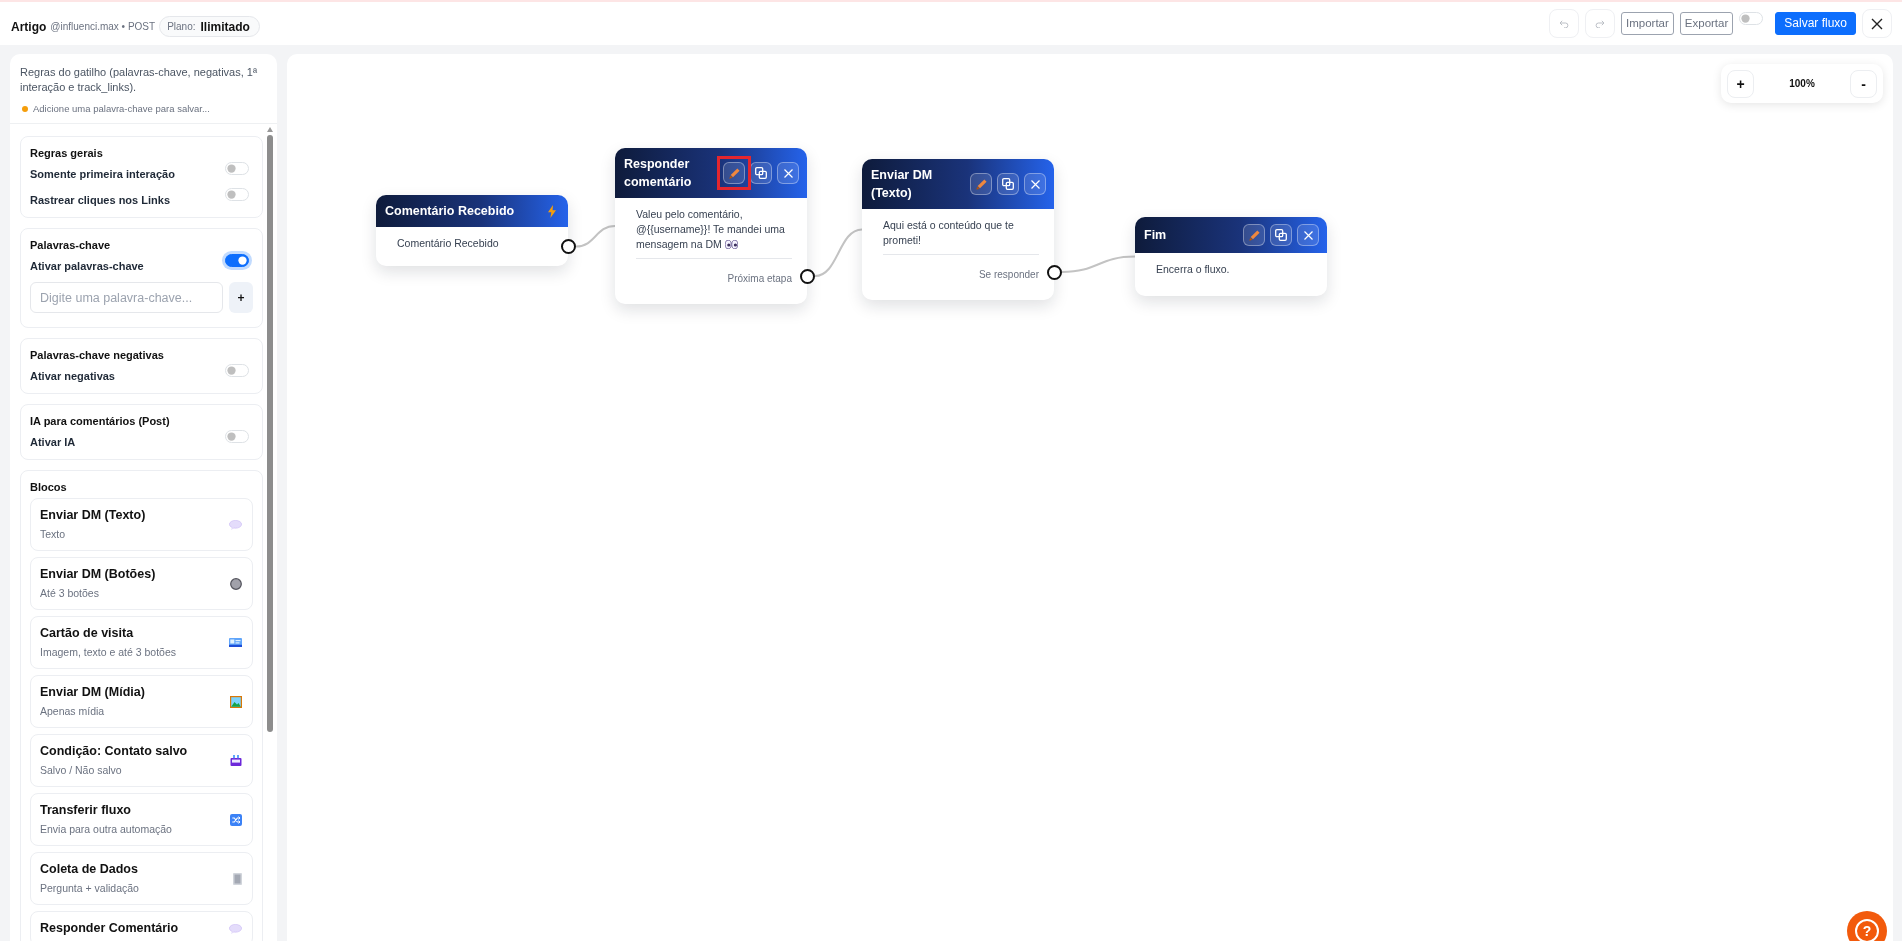  Describe the element at coordinates (141, 878) in the screenshot. I see `block-item: Coleta de Dados Pergunta + validação` at that location.